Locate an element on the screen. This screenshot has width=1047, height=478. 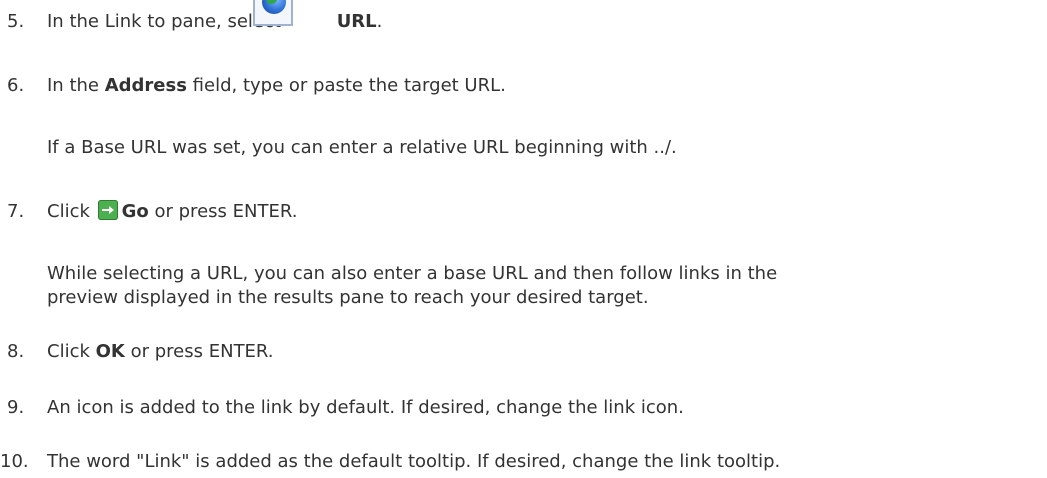
step-number: 7. is located at coordinates (16, 211).